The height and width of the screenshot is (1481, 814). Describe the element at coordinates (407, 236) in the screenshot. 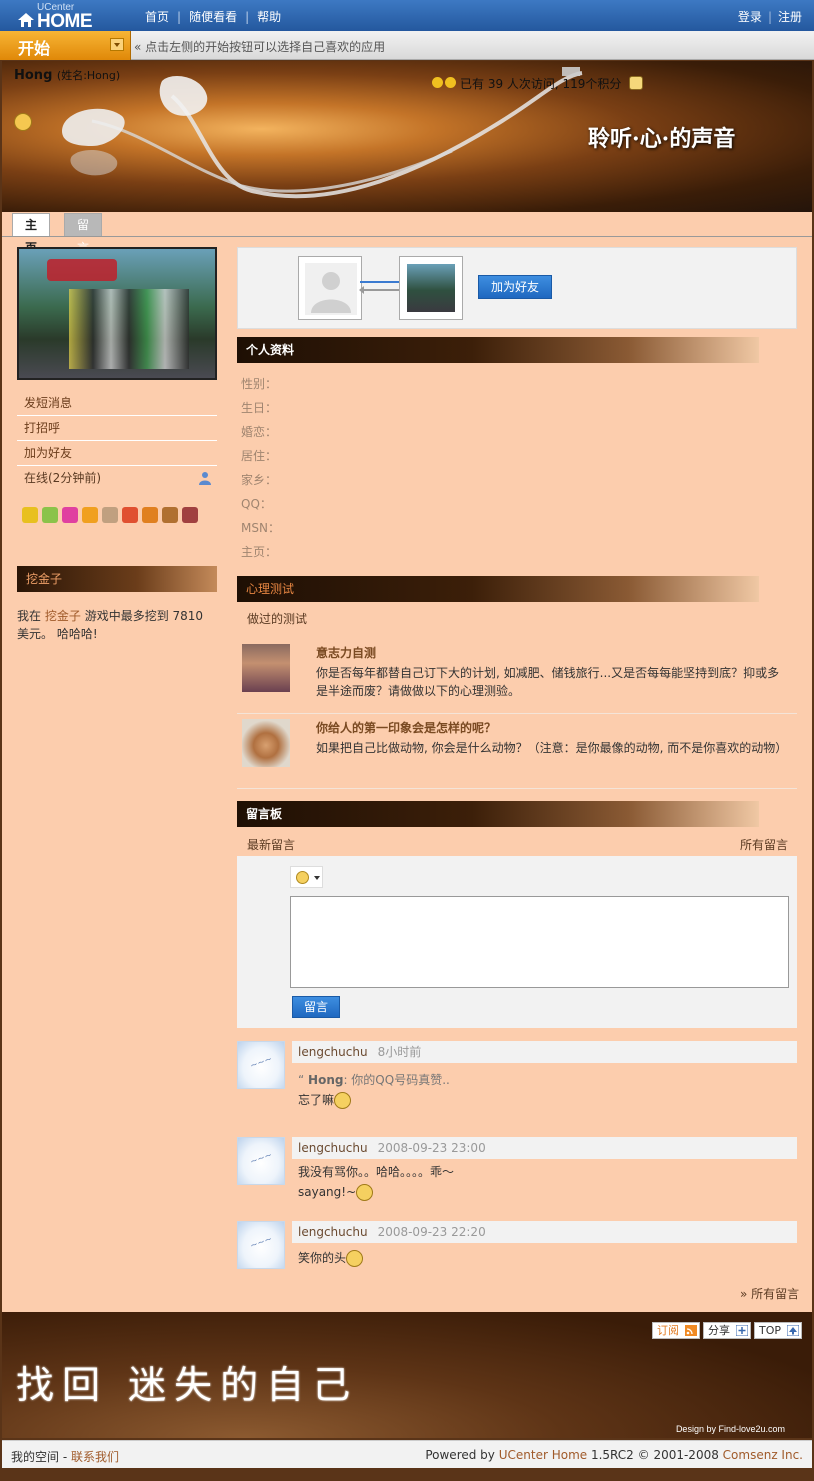

I see `tab-divider` at that location.